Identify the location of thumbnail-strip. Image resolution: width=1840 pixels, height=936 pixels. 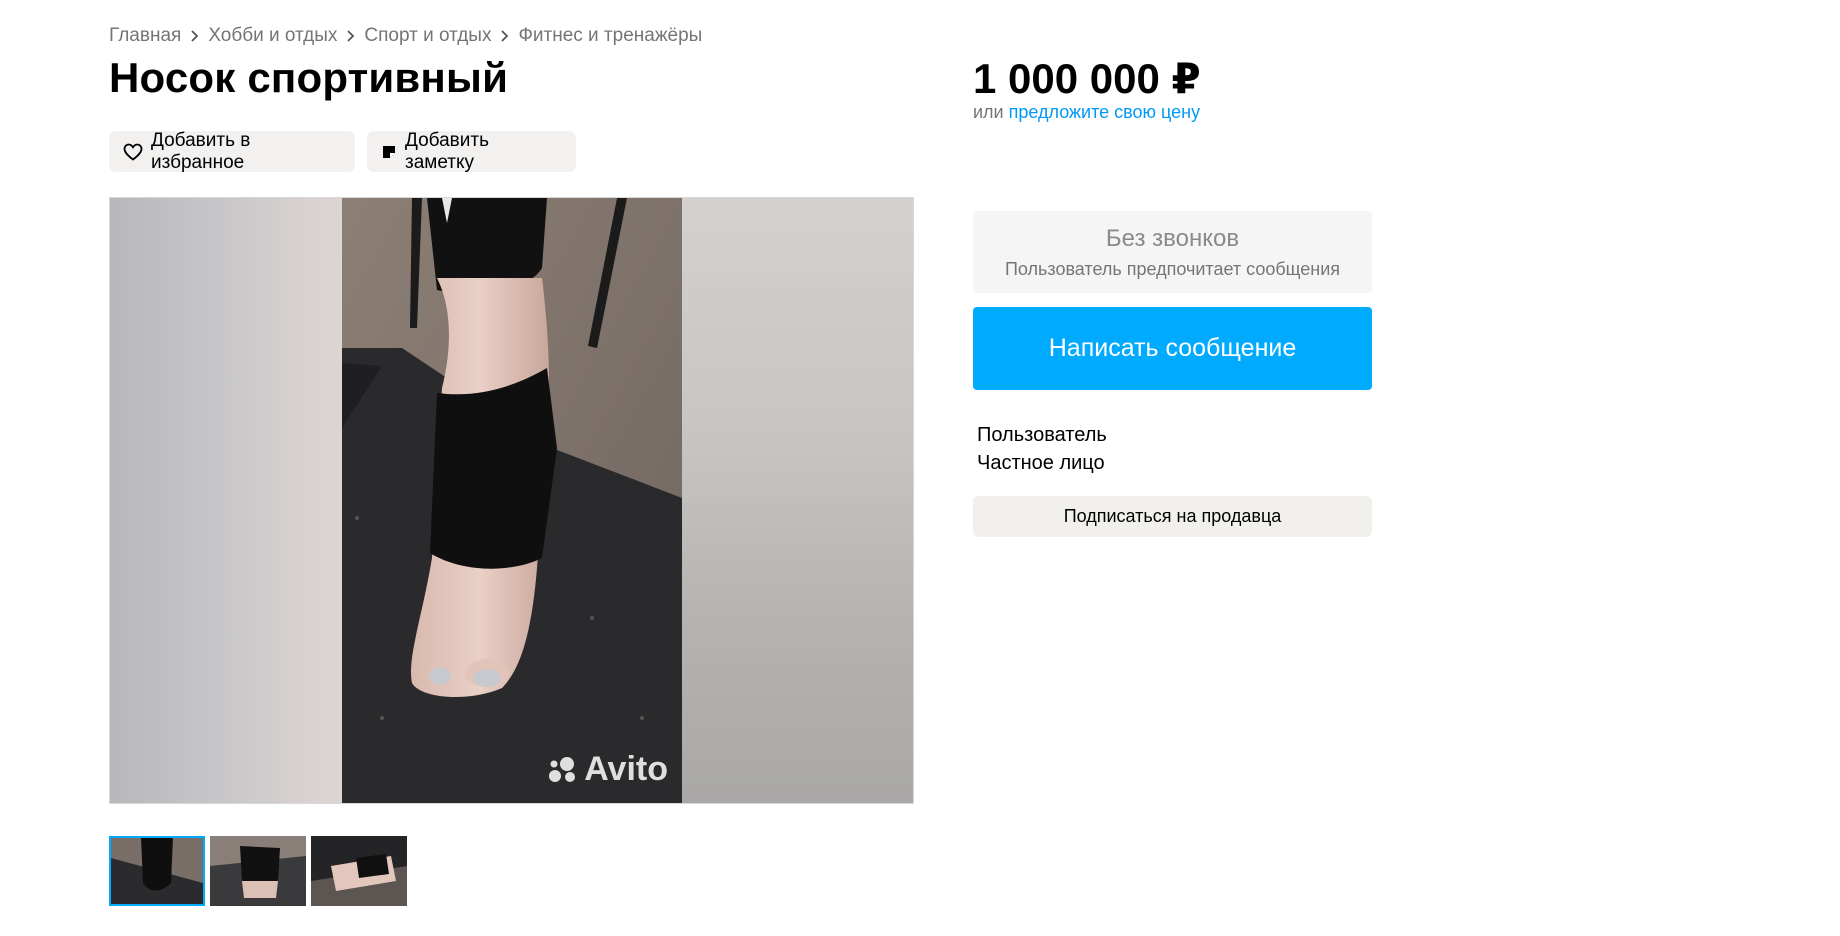
(258, 871).